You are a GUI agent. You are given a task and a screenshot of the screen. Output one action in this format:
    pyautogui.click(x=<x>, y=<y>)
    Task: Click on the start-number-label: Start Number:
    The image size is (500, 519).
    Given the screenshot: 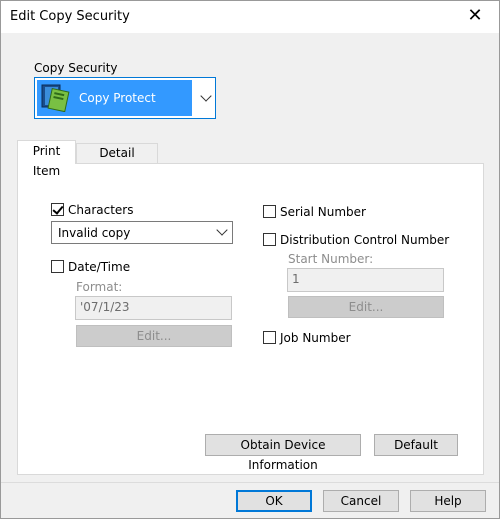 What is the action you would take?
    pyautogui.click(x=331, y=259)
    